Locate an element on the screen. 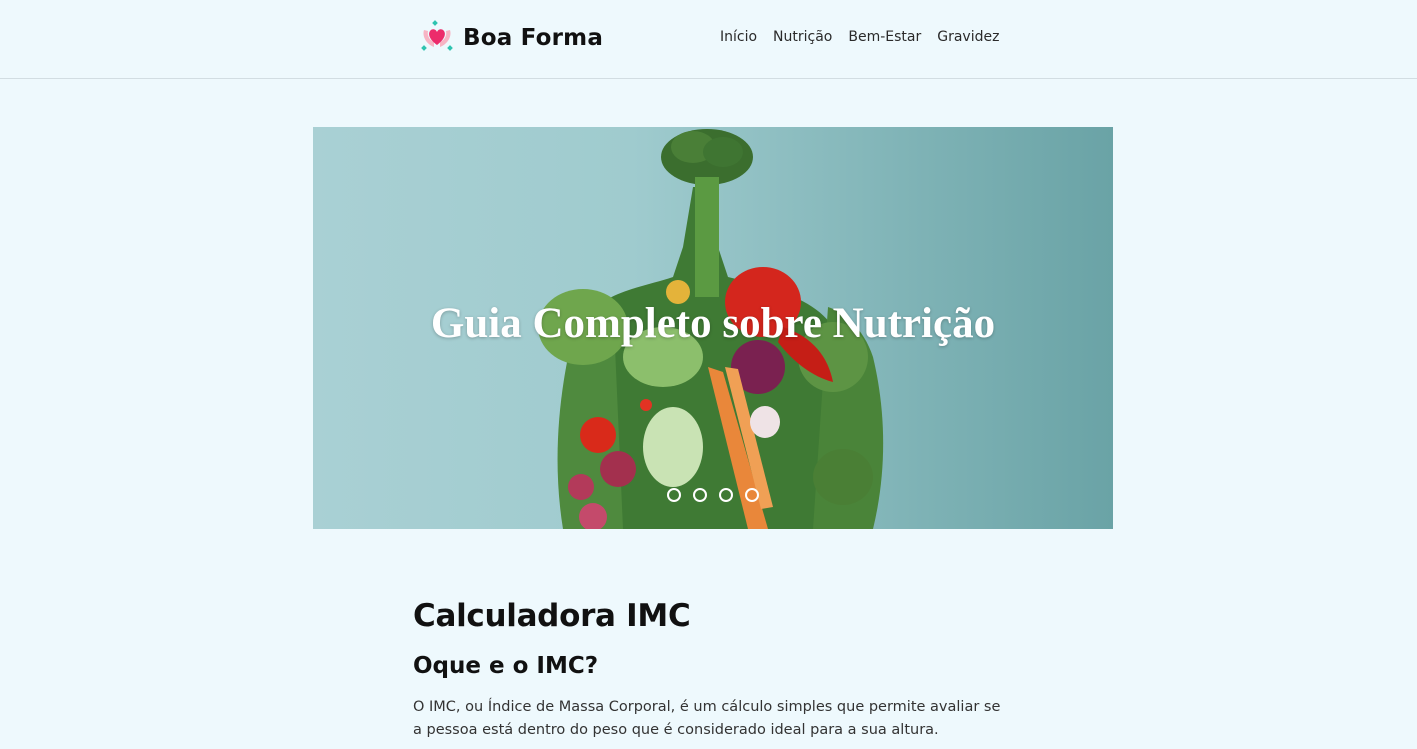 The height and width of the screenshot is (749, 1417). carousel-dots is located at coordinates (713, 495).